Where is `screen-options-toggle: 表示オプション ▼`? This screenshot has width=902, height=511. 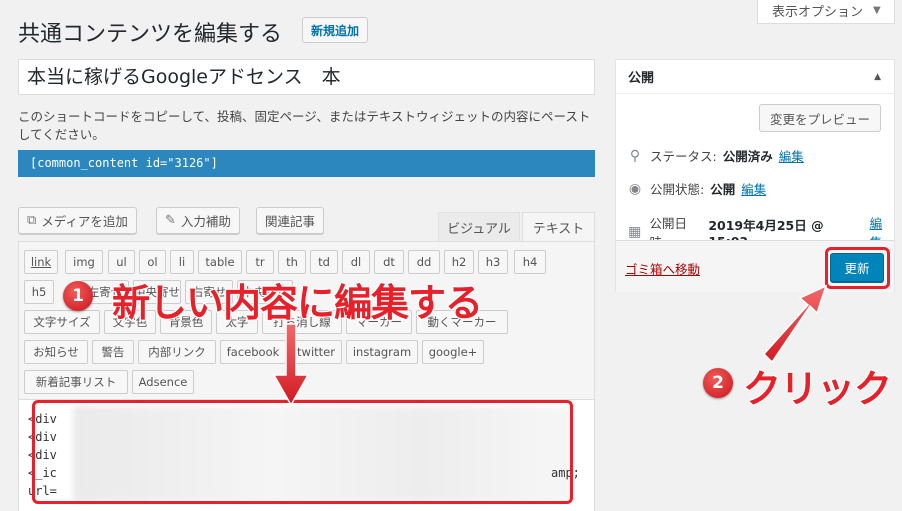 screen-options-toggle: 表示オプション ▼ is located at coordinates (826, 12).